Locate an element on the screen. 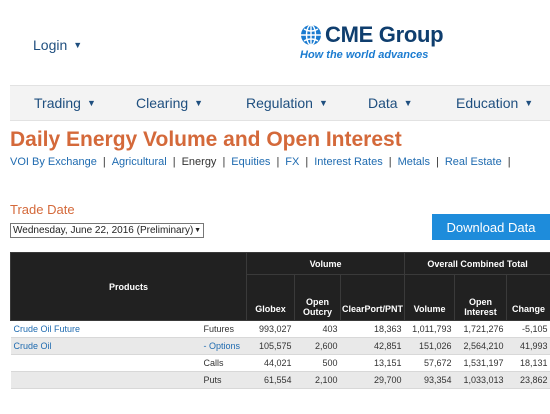 The width and height of the screenshot is (550, 414). dropdown-arrow-icon: ▼ is located at coordinates (197, 230).